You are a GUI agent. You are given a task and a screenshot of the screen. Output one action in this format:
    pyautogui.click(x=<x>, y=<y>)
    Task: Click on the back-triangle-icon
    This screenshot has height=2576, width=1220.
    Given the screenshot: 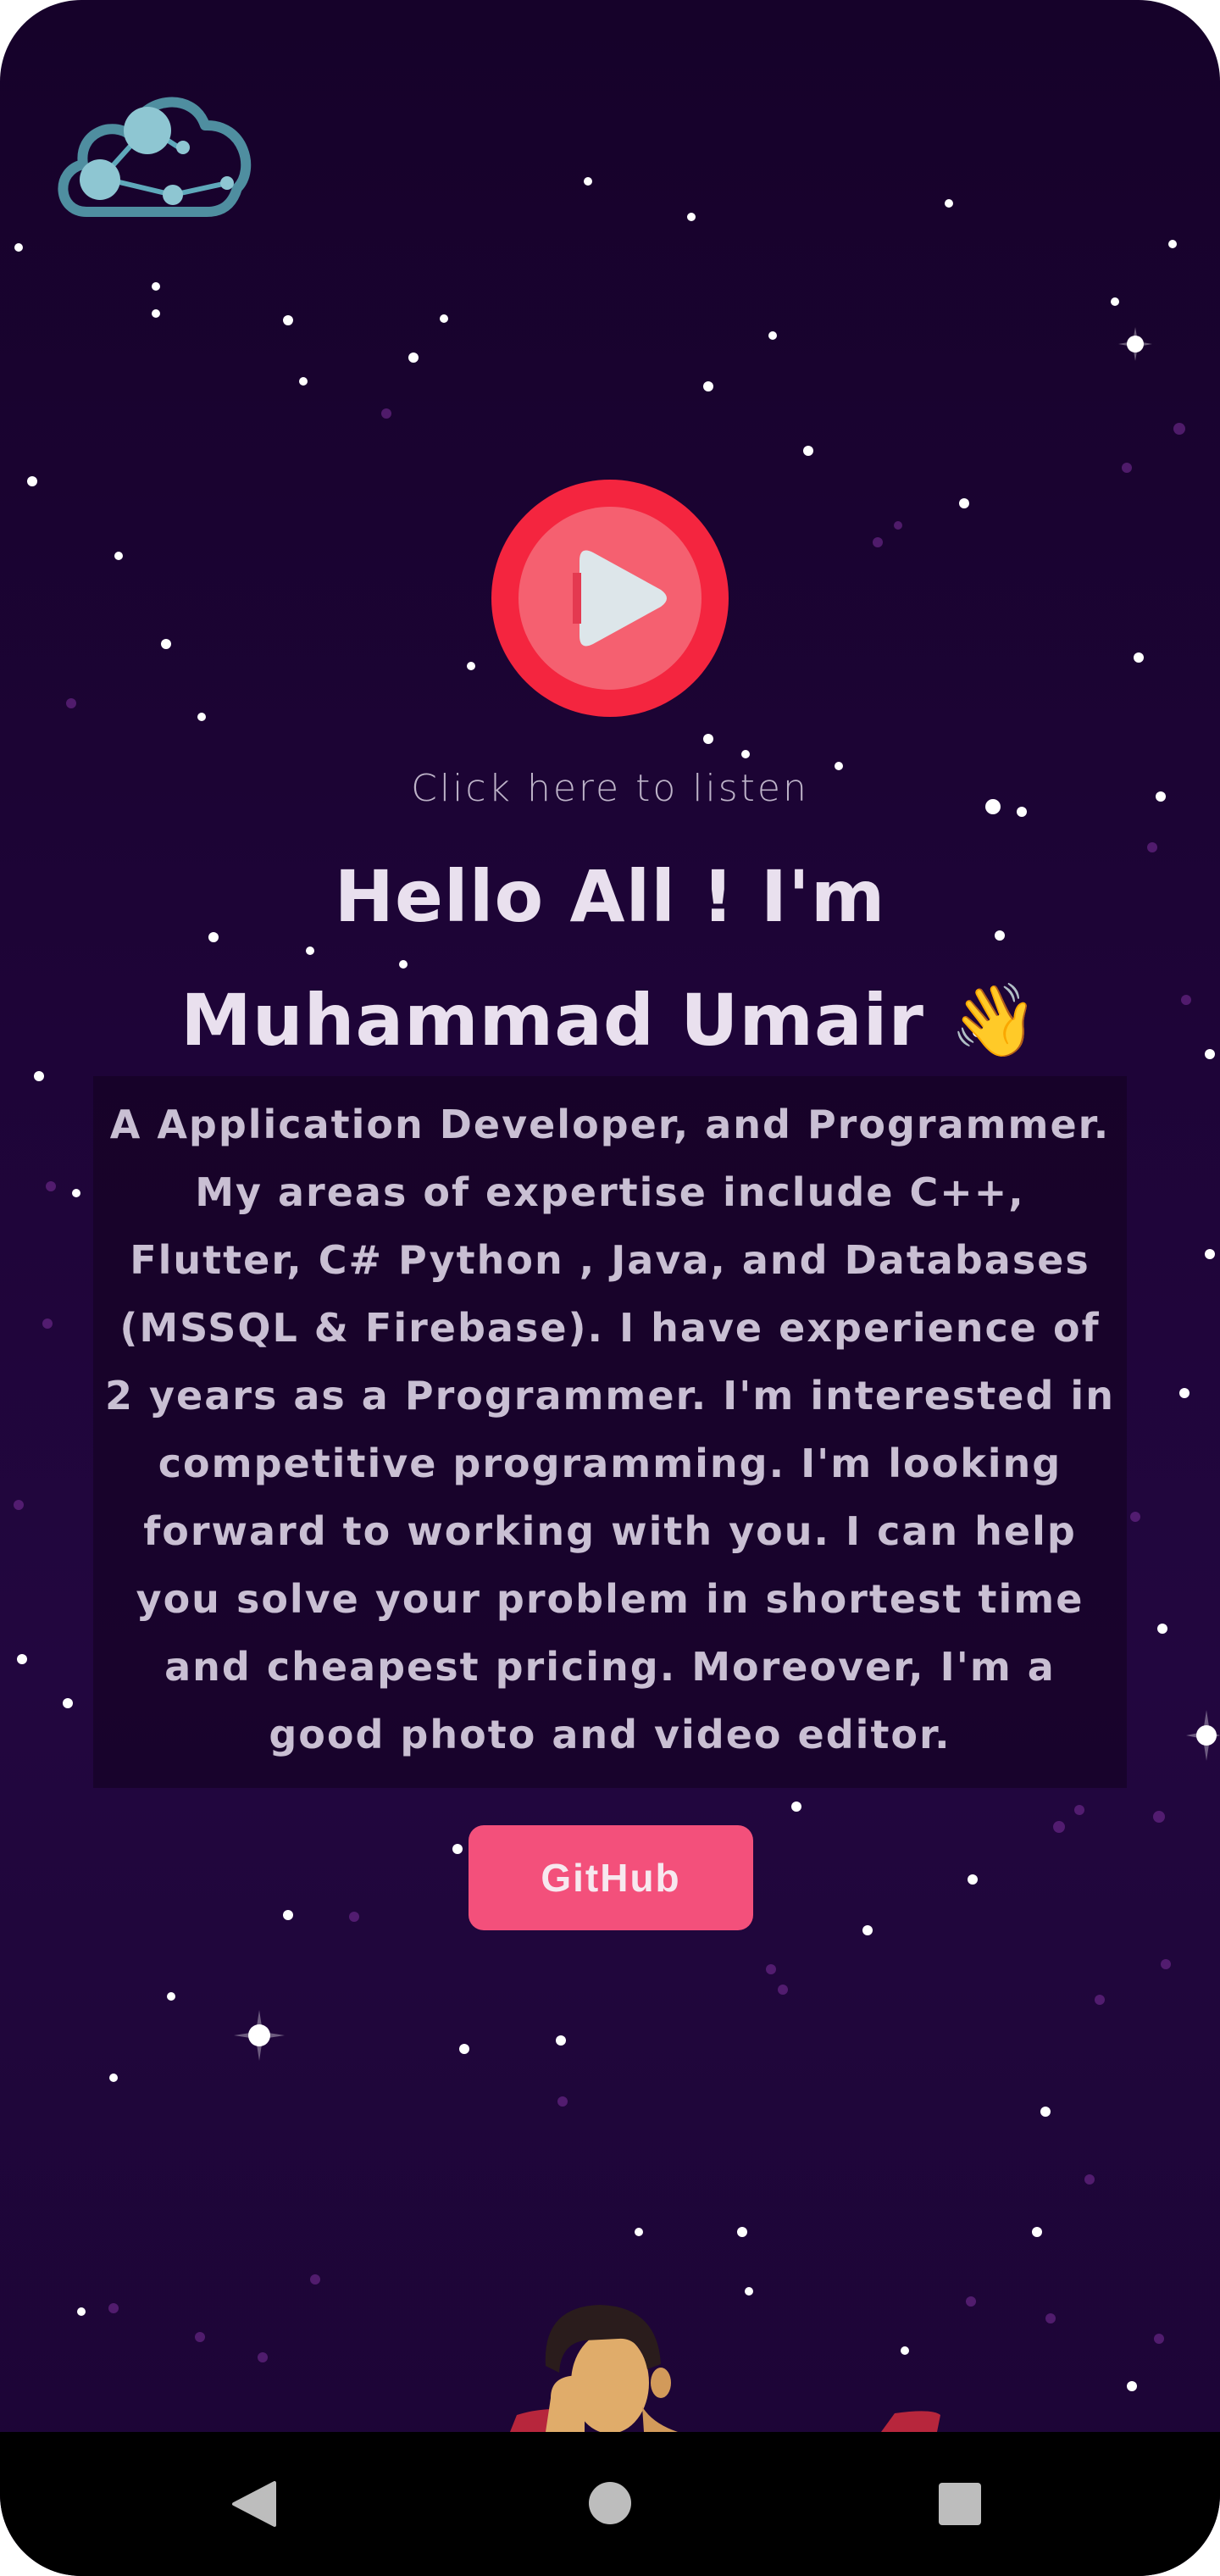 What is the action you would take?
    pyautogui.click(x=254, y=2504)
    